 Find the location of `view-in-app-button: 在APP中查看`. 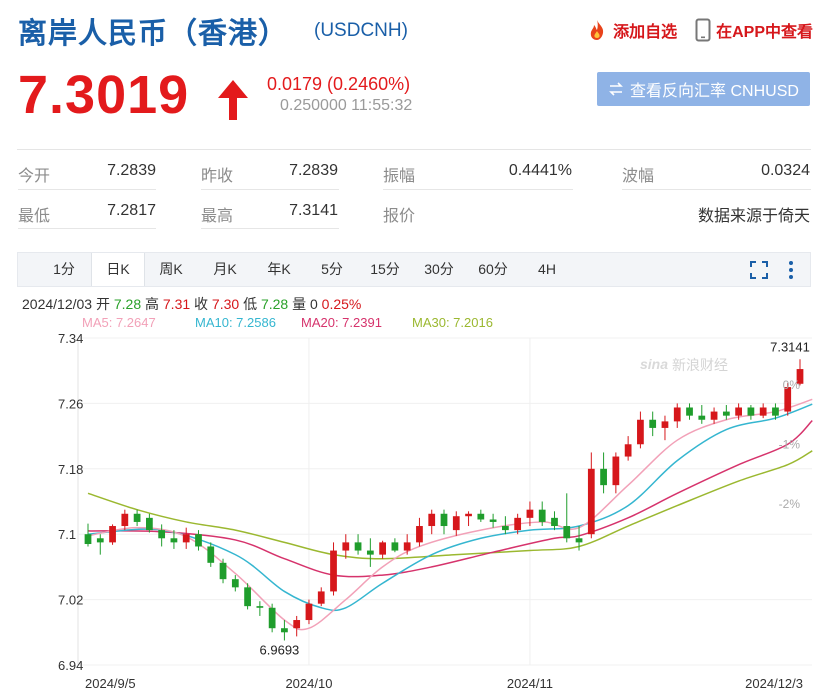

view-in-app-button: 在APP中查看 is located at coordinates (754, 30).